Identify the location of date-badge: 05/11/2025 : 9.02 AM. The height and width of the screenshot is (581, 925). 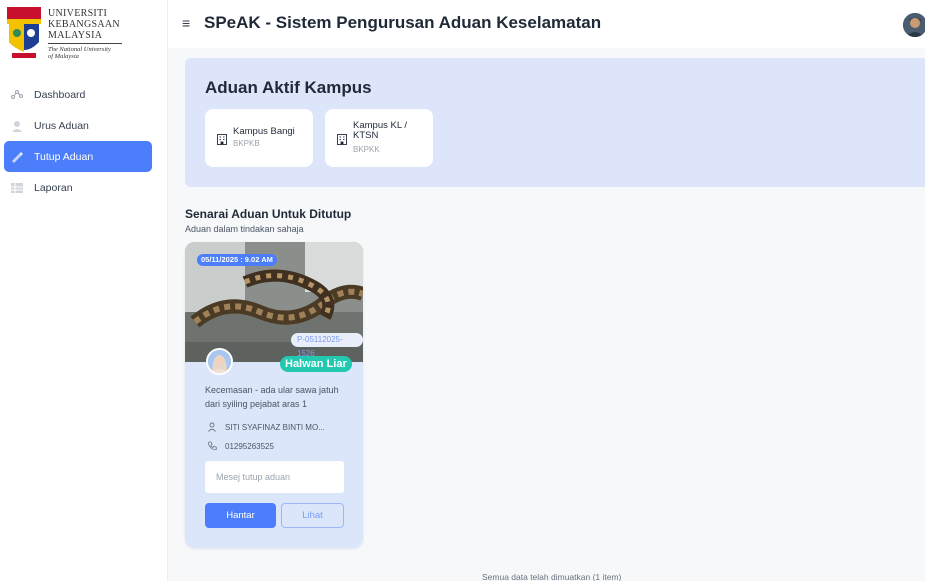
(237, 260).